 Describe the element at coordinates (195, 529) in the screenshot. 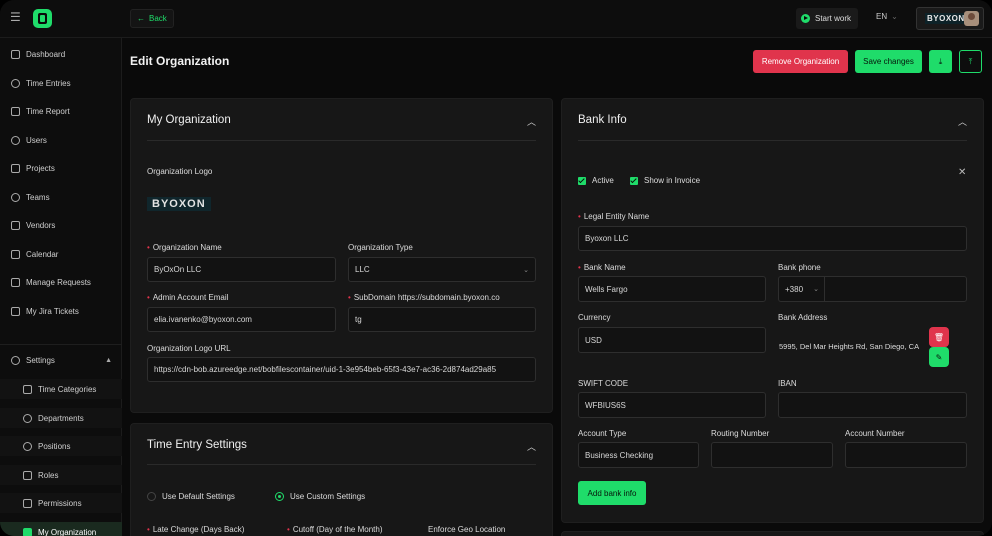

I see `late-change-label: • Late Change (Days Back)` at that location.